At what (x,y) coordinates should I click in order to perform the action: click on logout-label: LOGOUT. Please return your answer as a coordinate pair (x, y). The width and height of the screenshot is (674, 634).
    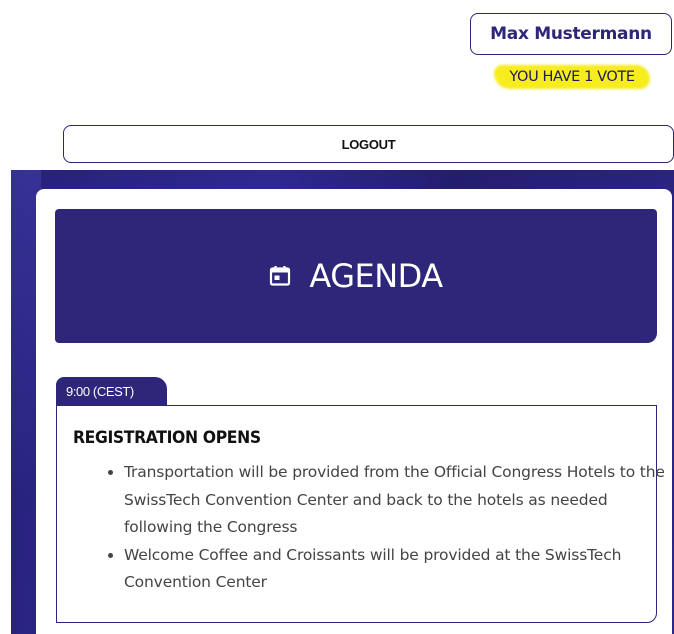
    Looking at the image, I should click on (368, 144).